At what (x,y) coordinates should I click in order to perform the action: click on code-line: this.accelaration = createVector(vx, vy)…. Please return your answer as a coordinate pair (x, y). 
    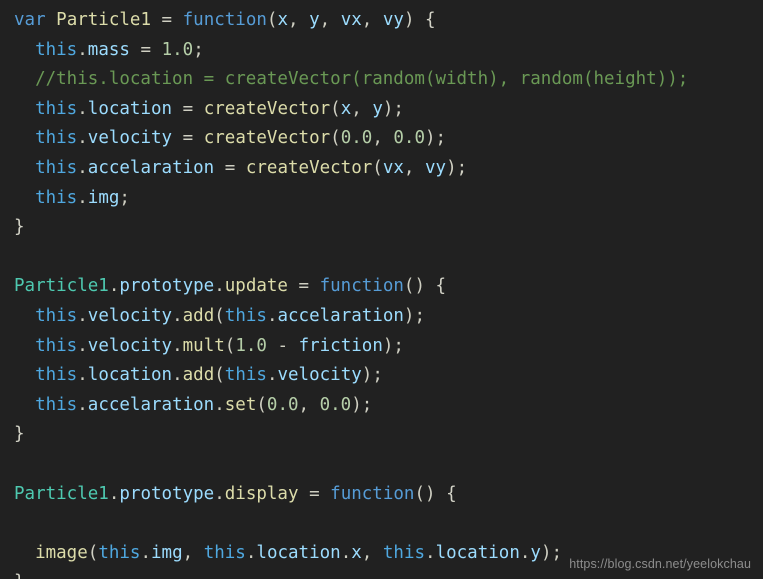
    Looking at the image, I should click on (381, 169).